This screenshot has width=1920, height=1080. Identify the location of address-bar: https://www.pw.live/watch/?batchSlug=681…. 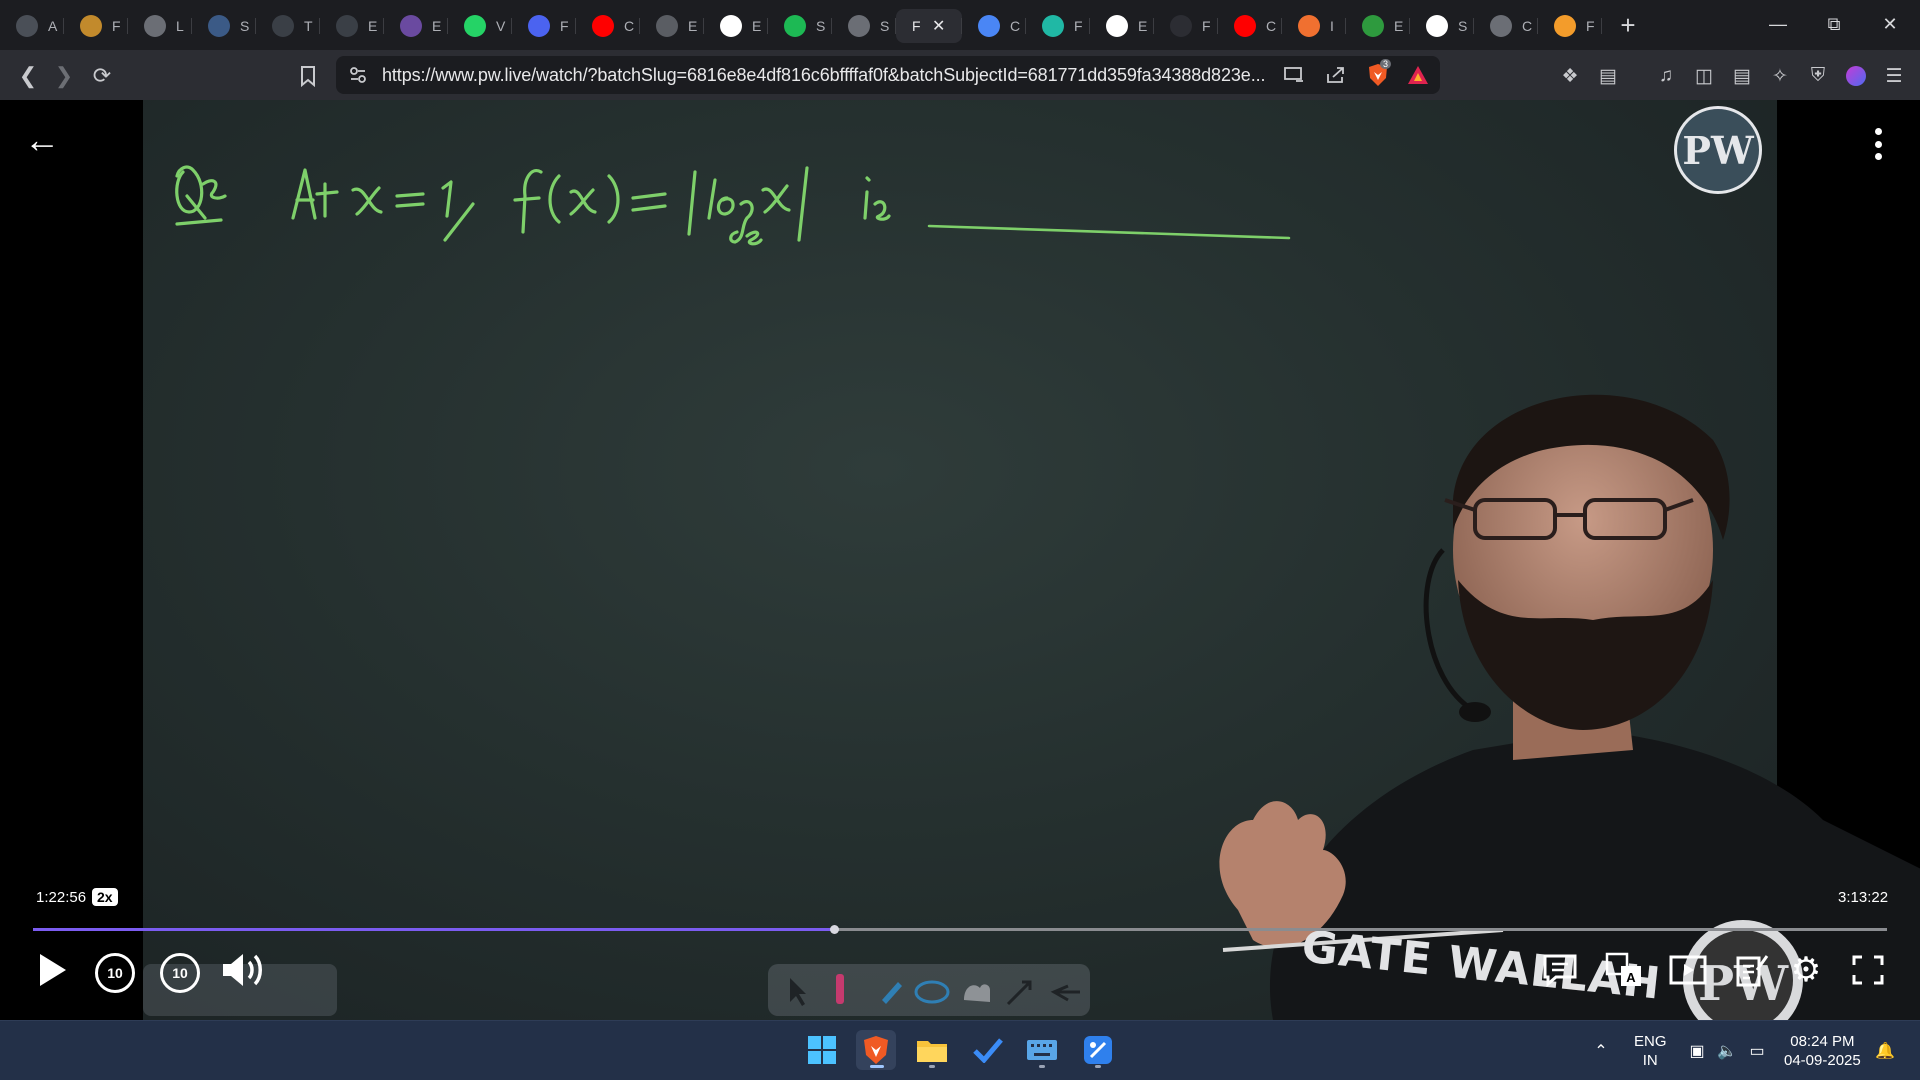
(888, 75).